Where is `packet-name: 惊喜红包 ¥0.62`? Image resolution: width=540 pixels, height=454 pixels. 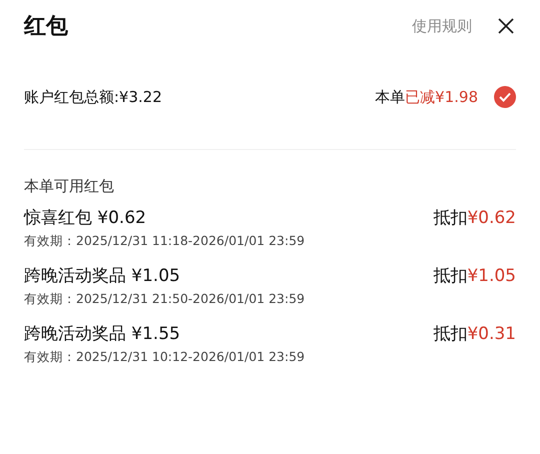 packet-name: 惊喜红包 ¥0.62 is located at coordinates (85, 218).